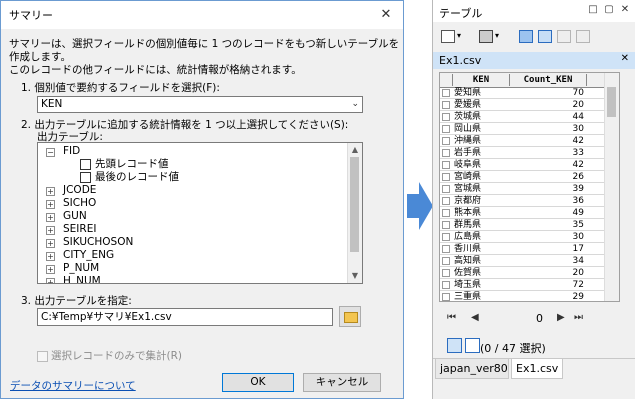  What do you see at coordinates (564, 36) in the screenshot?
I see `clear-selection-icon` at bounding box center [564, 36].